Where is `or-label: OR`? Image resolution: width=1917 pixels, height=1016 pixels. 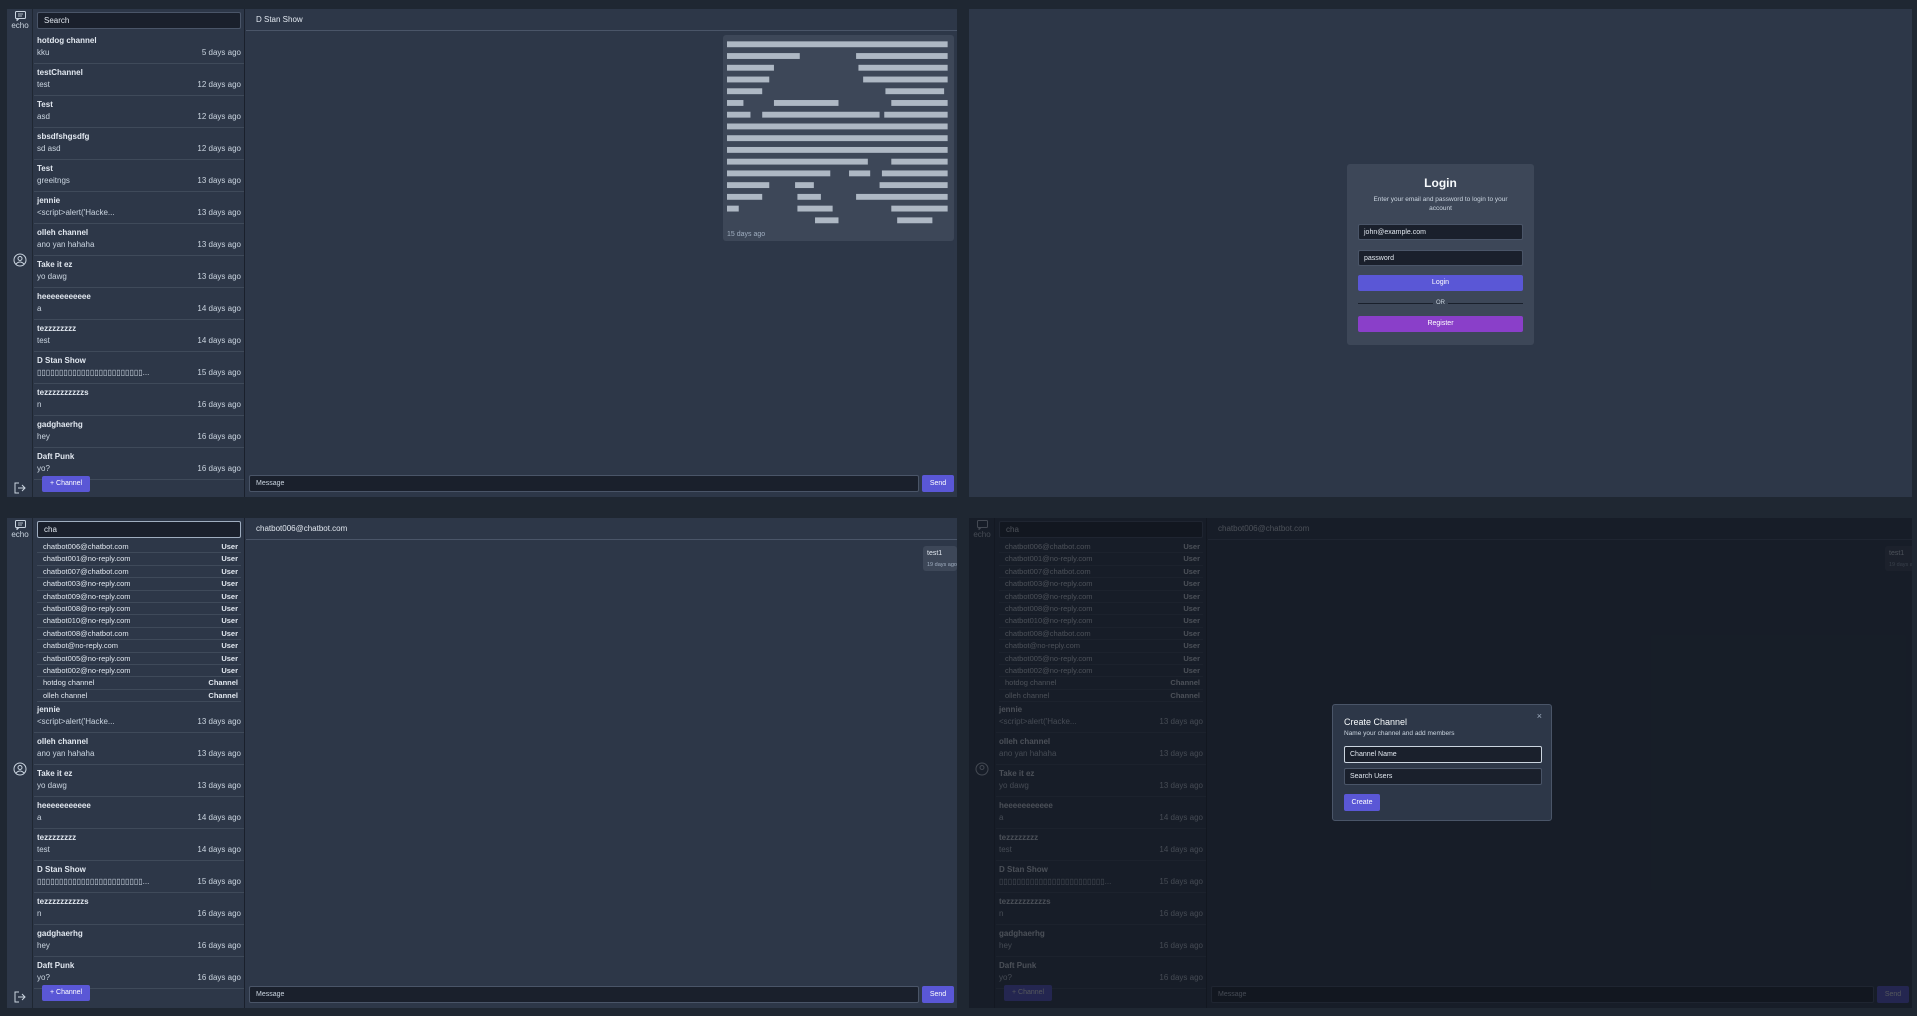
or-label: OR is located at coordinates (1440, 303).